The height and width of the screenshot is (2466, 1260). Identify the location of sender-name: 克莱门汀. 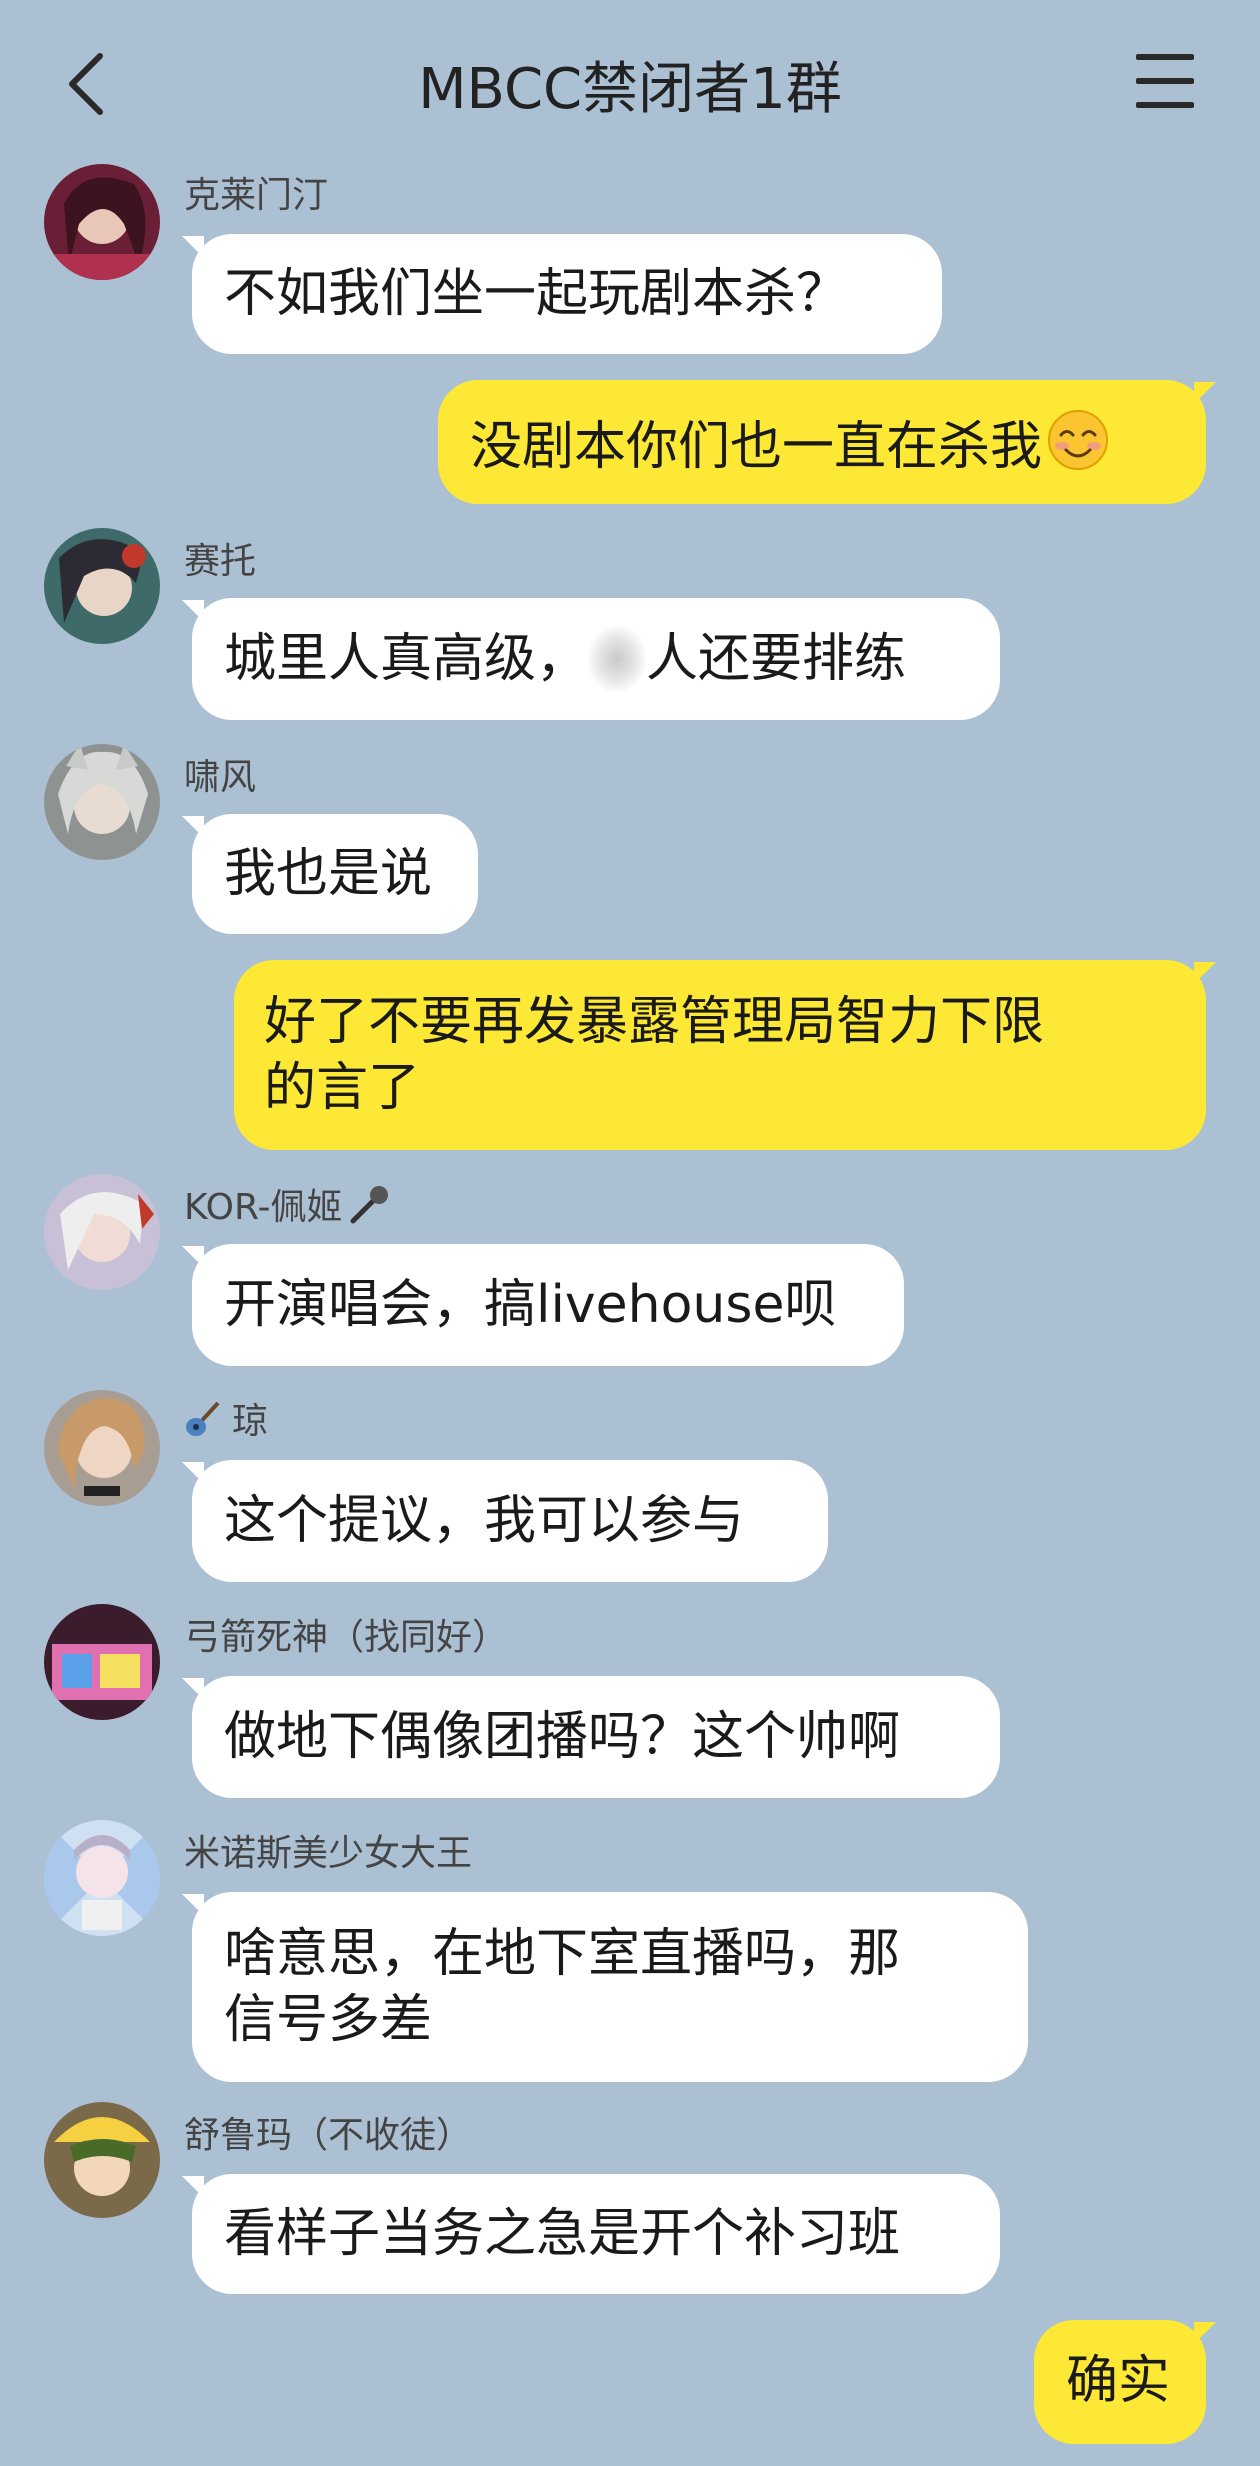
(256, 195).